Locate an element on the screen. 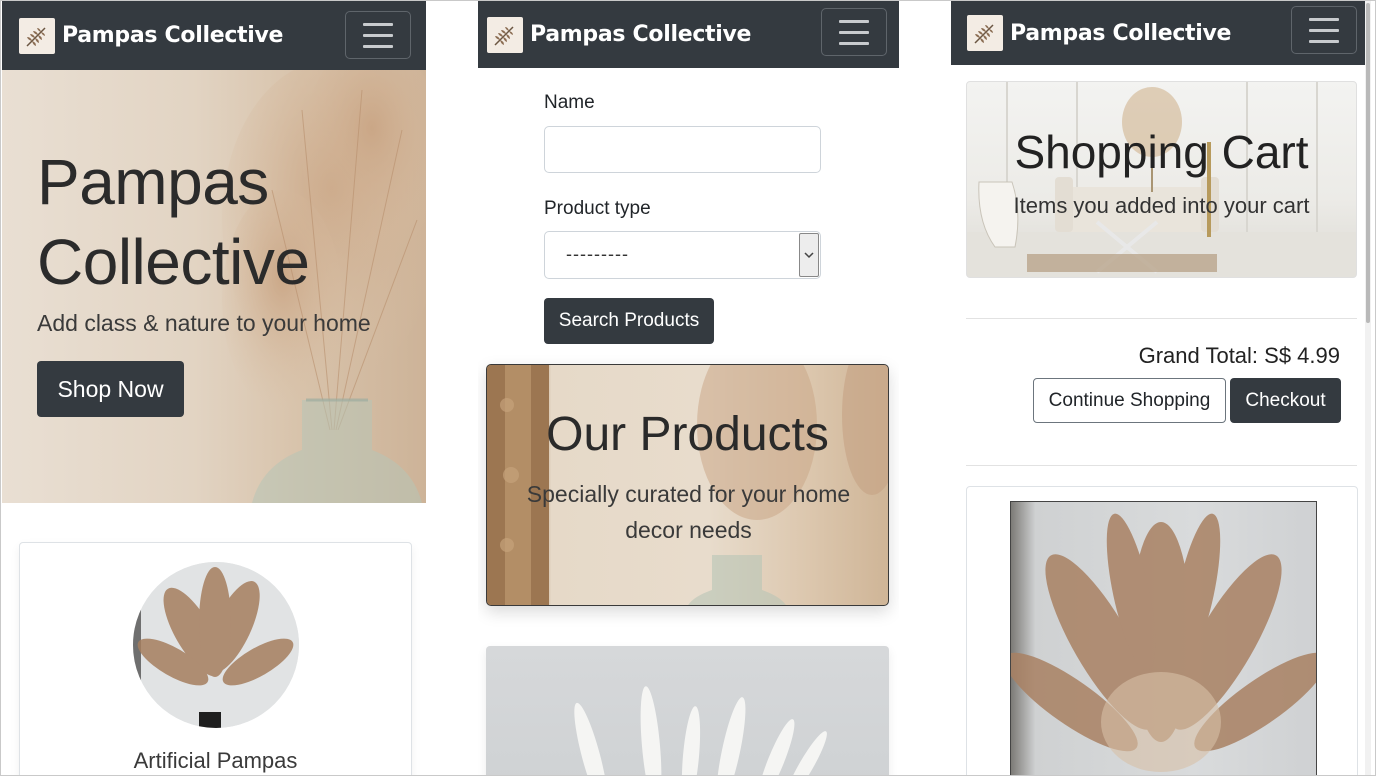 This screenshot has height=776, width=1376. scrollbar is located at coordinates (1368, 388).